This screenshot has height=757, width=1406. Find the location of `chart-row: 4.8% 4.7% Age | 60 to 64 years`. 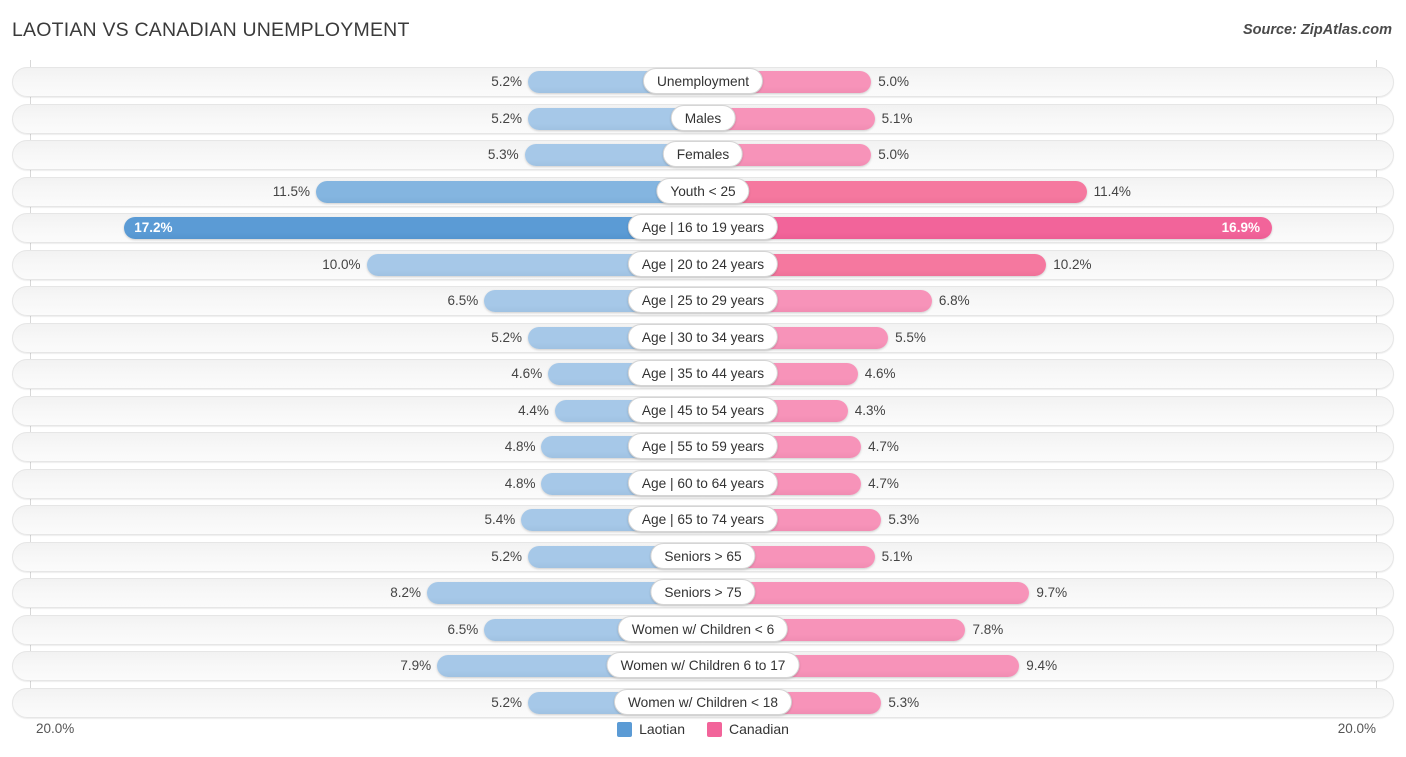

chart-row: 4.8% 4.7% Age | 60 to 64 years is located at coordinates (703, 484).